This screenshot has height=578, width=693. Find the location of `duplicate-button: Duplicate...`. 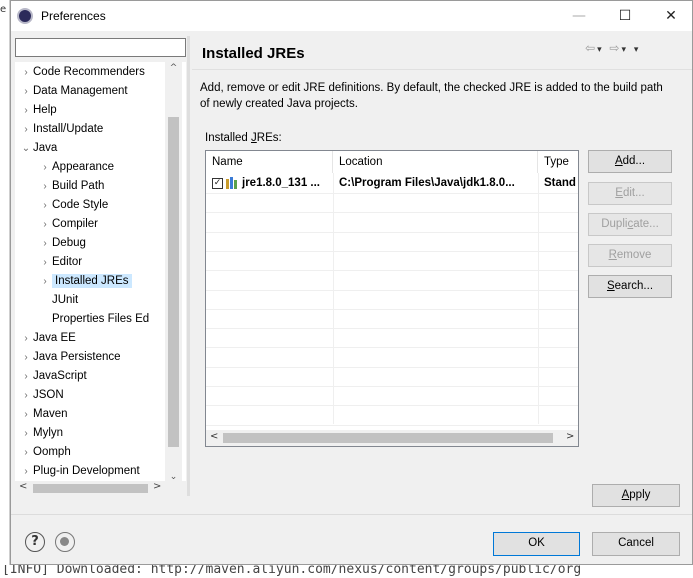

duplicate-button: Duplicate... is located at coordinates (630, 224).